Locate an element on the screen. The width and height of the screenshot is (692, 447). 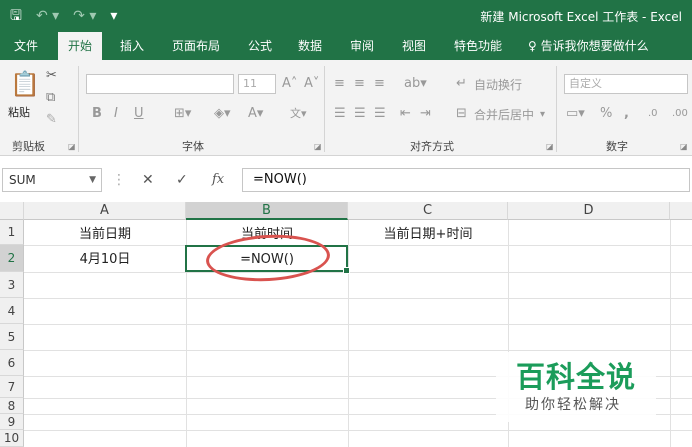
font-color-icon: A▾ is located at coordinates (255, 114).